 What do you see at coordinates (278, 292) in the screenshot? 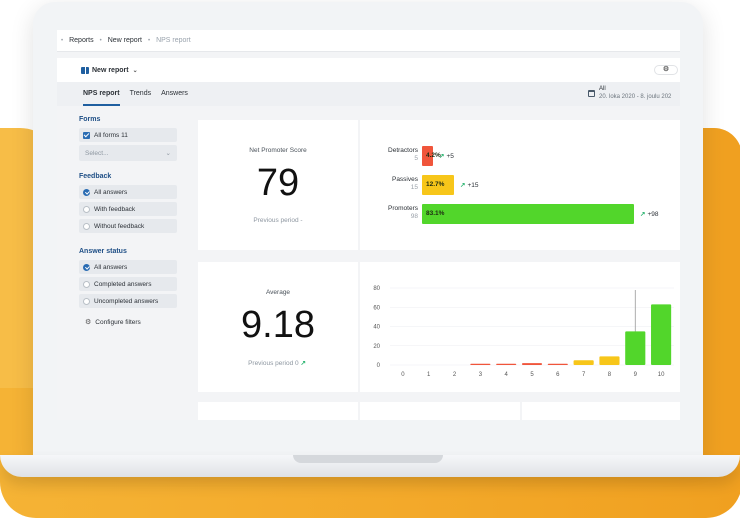
I see `average-title: Average` at bounding box center [278, 292].